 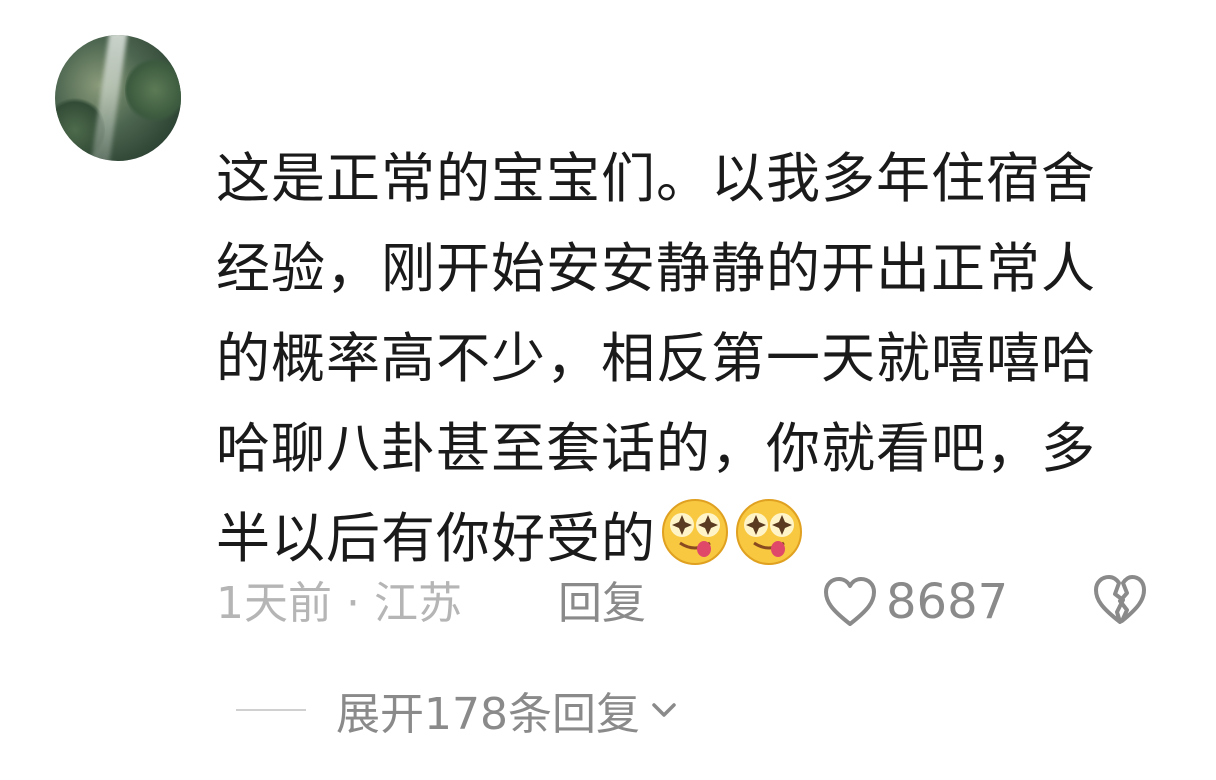 I want to click on heart-outline-icon, so click(x=850, y=601).